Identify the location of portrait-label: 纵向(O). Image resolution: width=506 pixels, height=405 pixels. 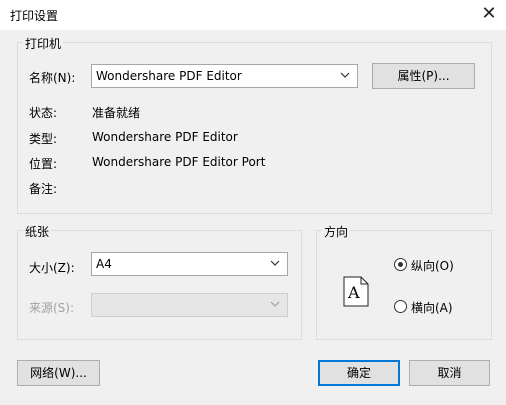
(432, 265).